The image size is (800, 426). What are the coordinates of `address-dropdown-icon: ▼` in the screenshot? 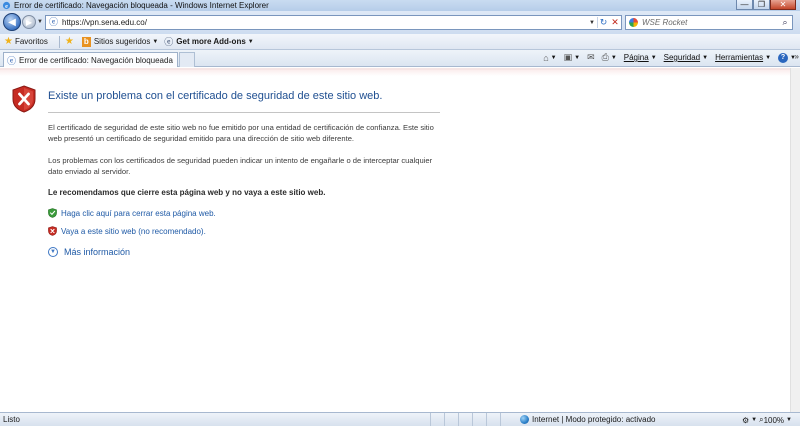 It's located at (592, 23).